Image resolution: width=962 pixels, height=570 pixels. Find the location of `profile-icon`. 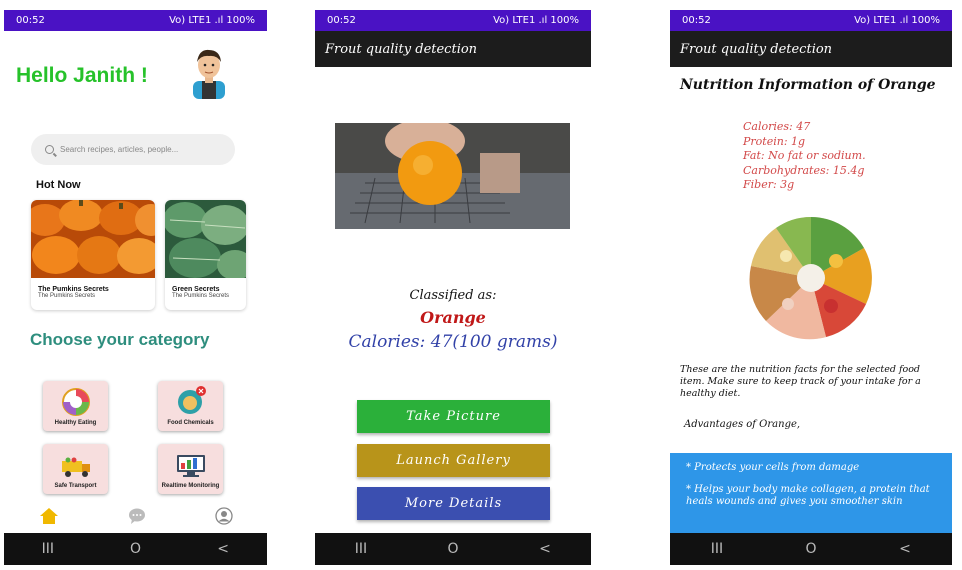

profile-icon is located at coordinates (223, 516).